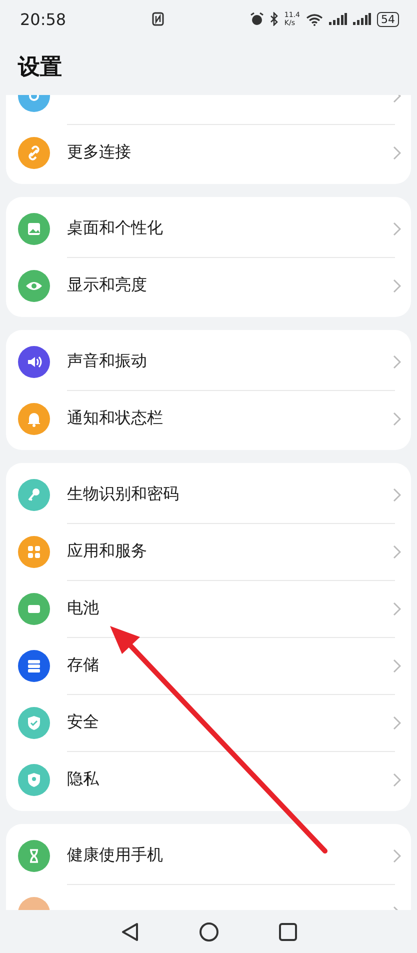 This screenshot has height=953, width=417. What do you see at coordinates (208, 418) in the screenshot?
I see `settings-row: 通知和状态栏` at bounding box center [208, 418].